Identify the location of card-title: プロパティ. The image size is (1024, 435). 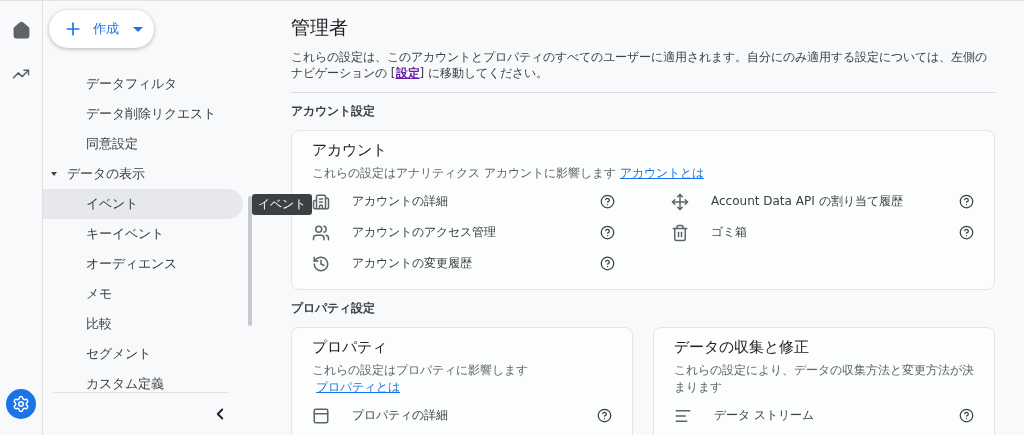
(350, 347).